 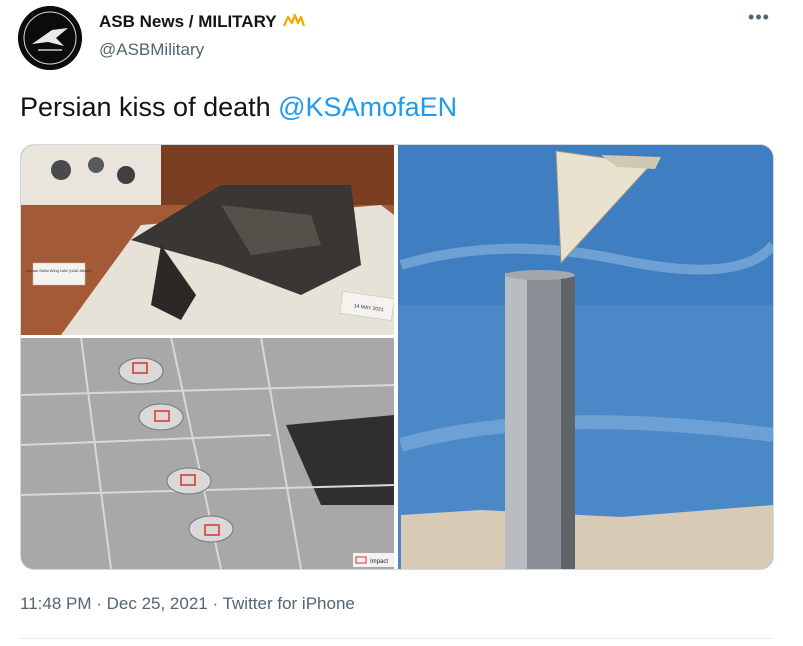 What do you see at coordinates (396, 638) in the screenshot?
I see `divider` at bounding box center [396, 638].